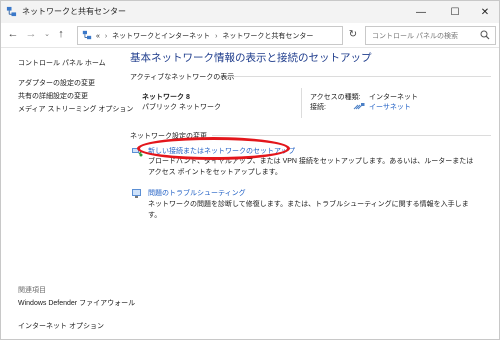 The width and height of the screenshot is (500, 340). What do you see at coordinates (353, 34) in the screenshot?
I see `refresh-button: ↻` at bounding box center [353, 34].